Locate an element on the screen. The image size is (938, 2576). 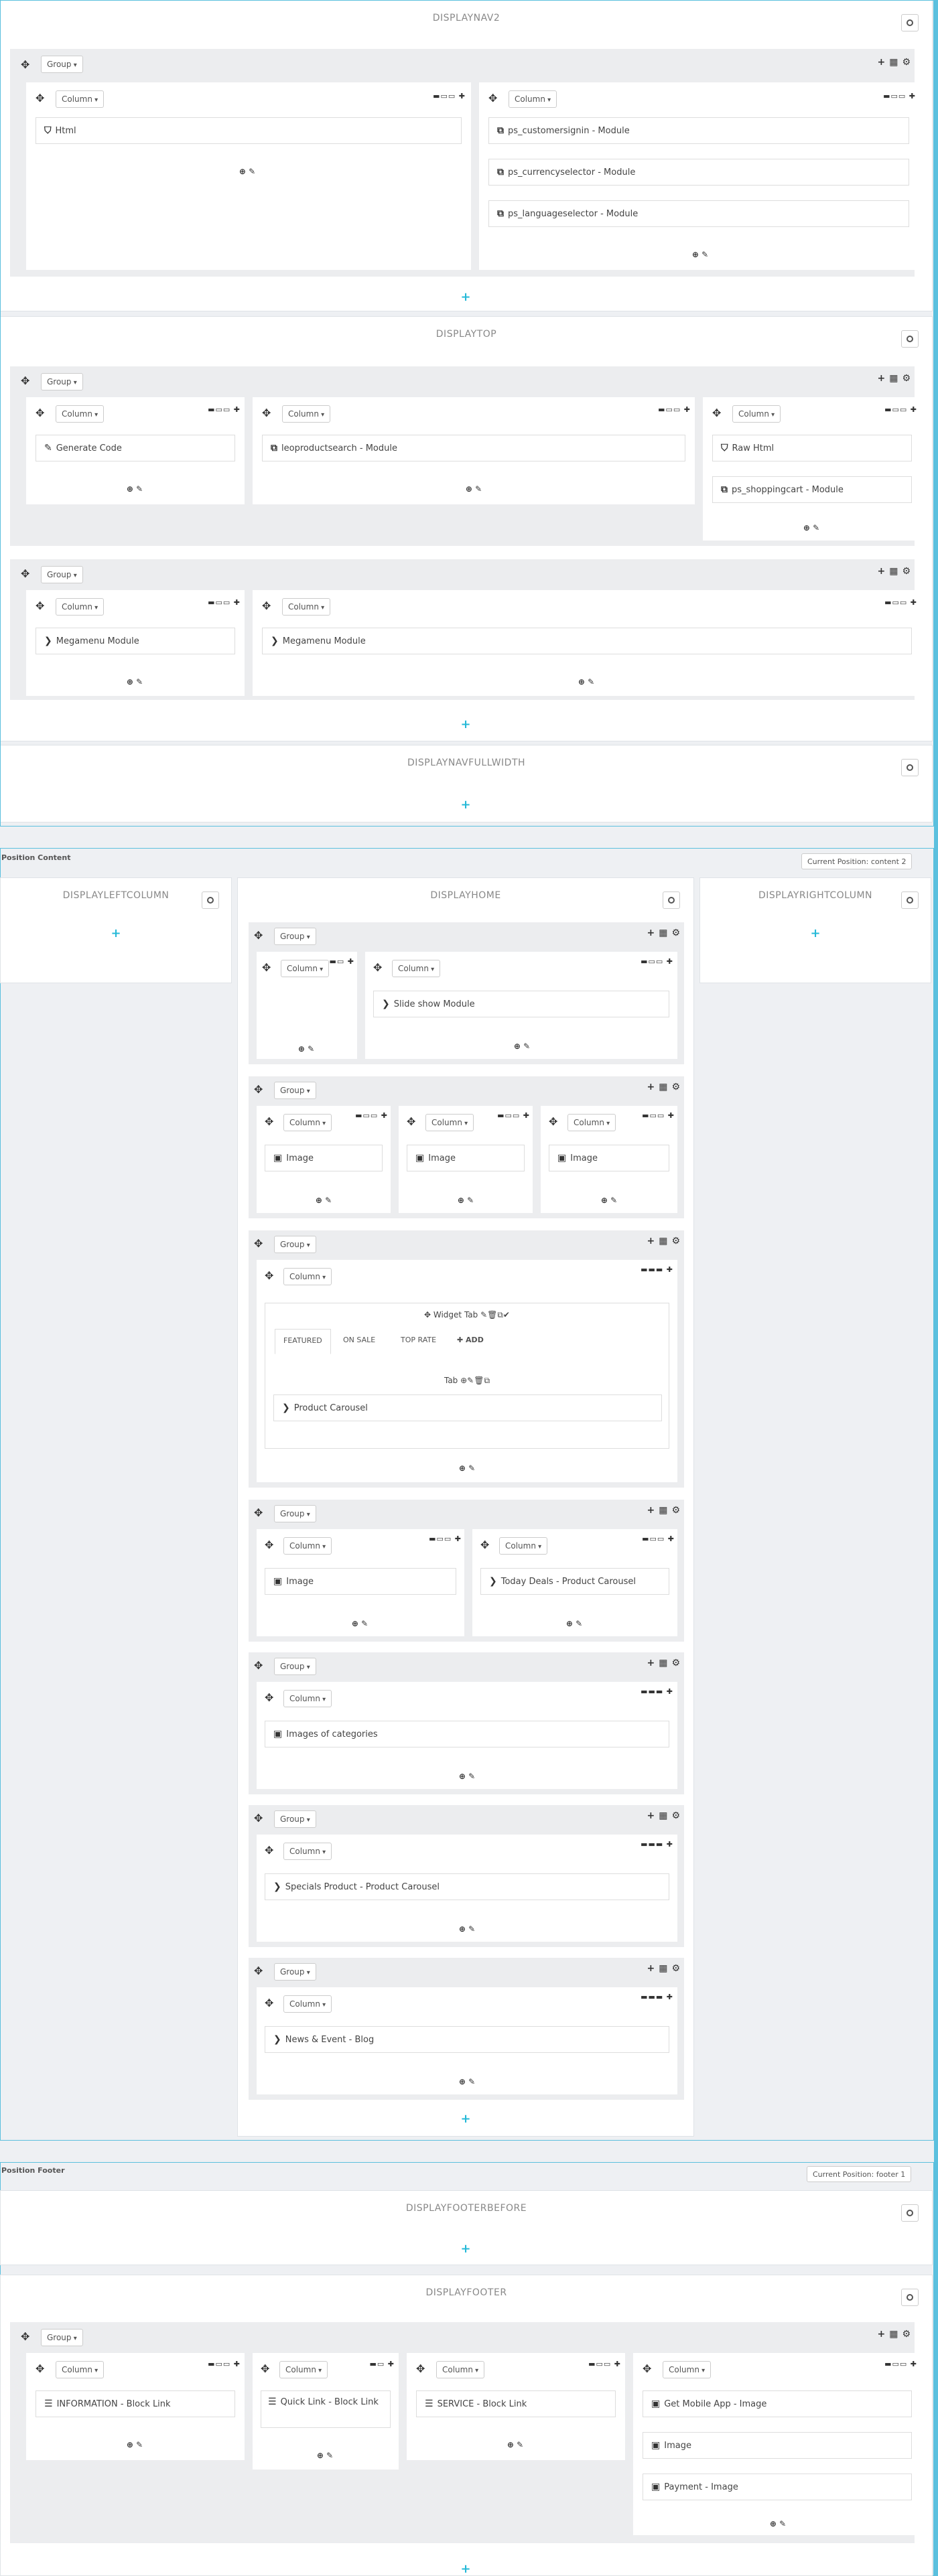
widget-payment: ▣ Payment - Image is located at coordinates (778, 2487).